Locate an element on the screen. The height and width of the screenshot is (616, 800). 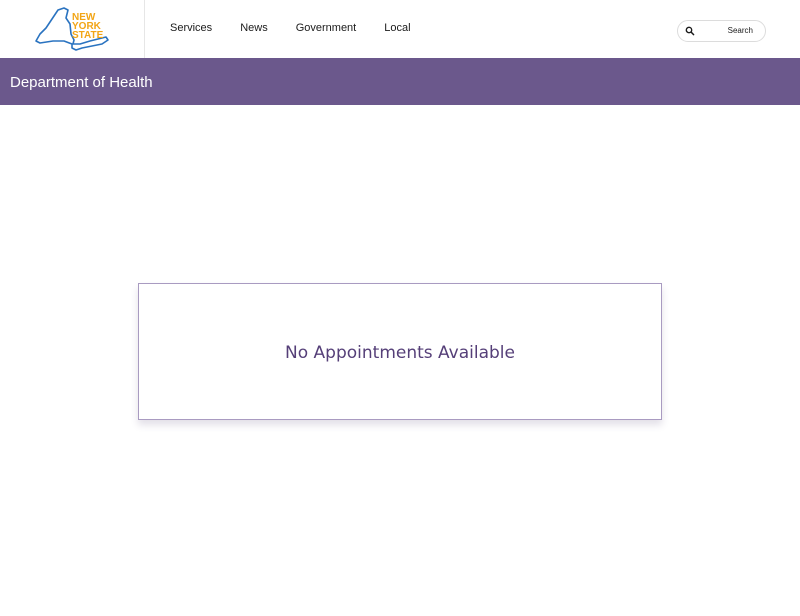
main-nav: Services News Government Local is located at coordinates (304, 29).